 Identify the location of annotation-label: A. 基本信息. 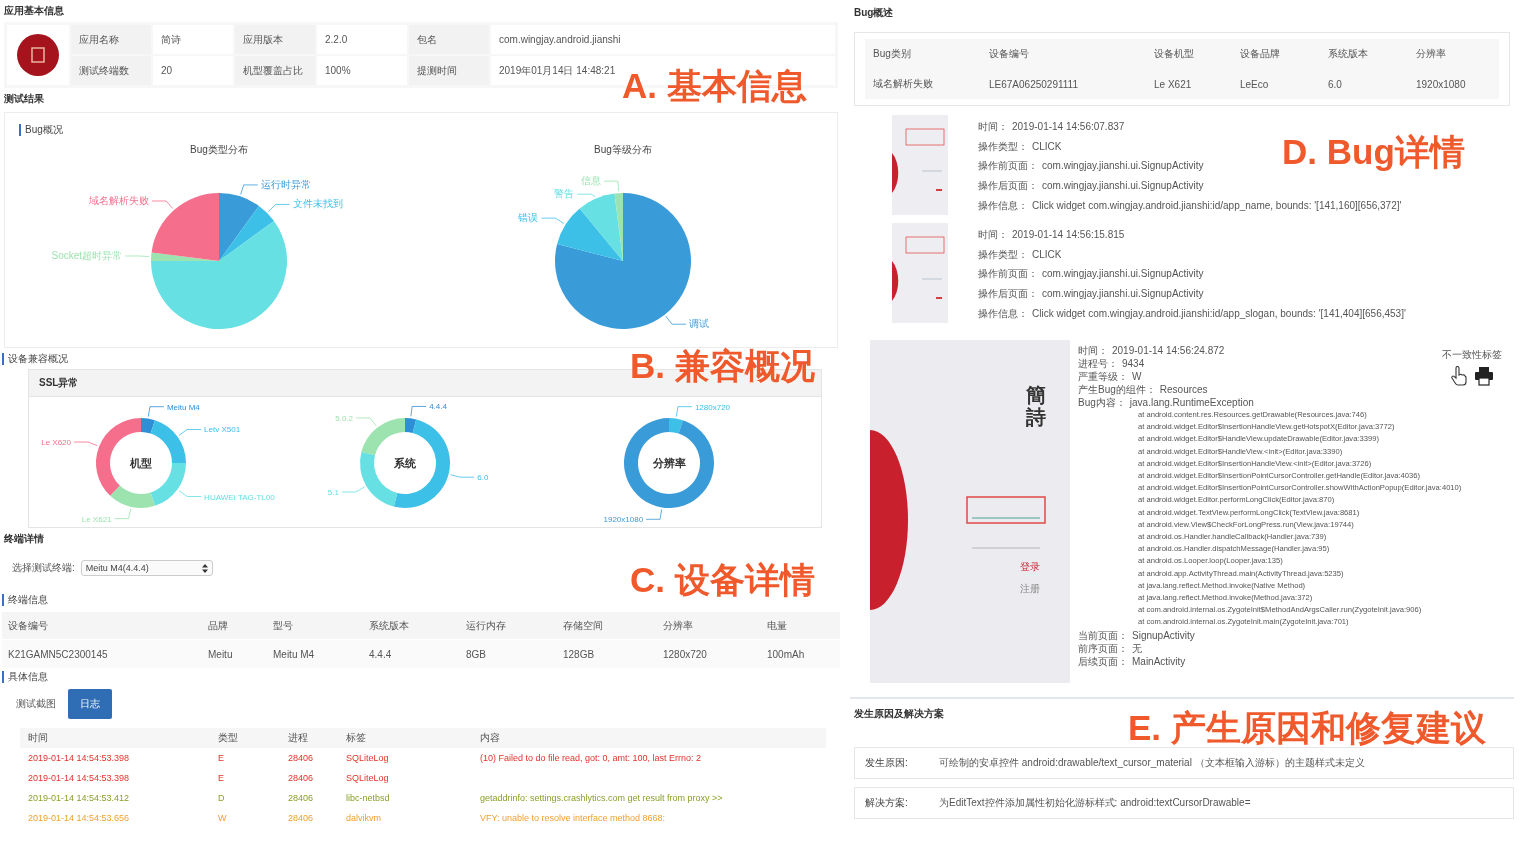
(714, 86).